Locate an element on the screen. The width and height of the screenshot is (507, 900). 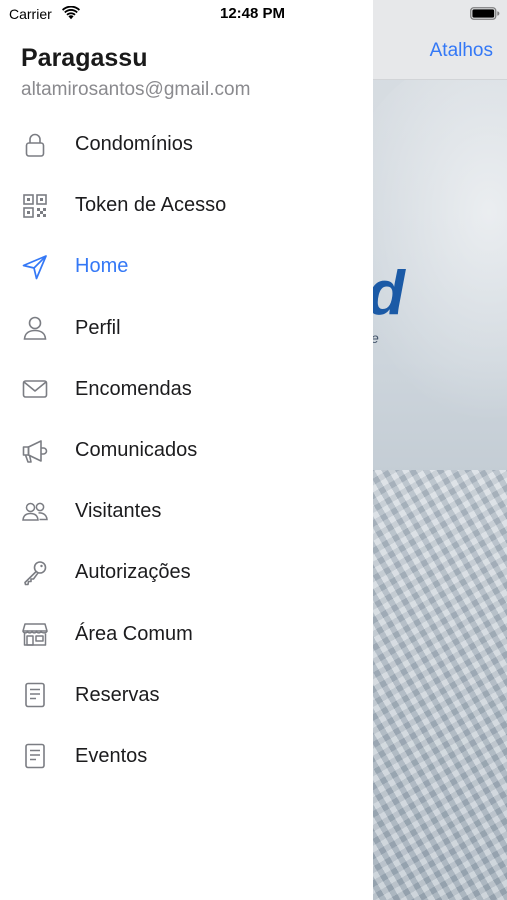
storefront-icon is located at coordinates (35, 634).